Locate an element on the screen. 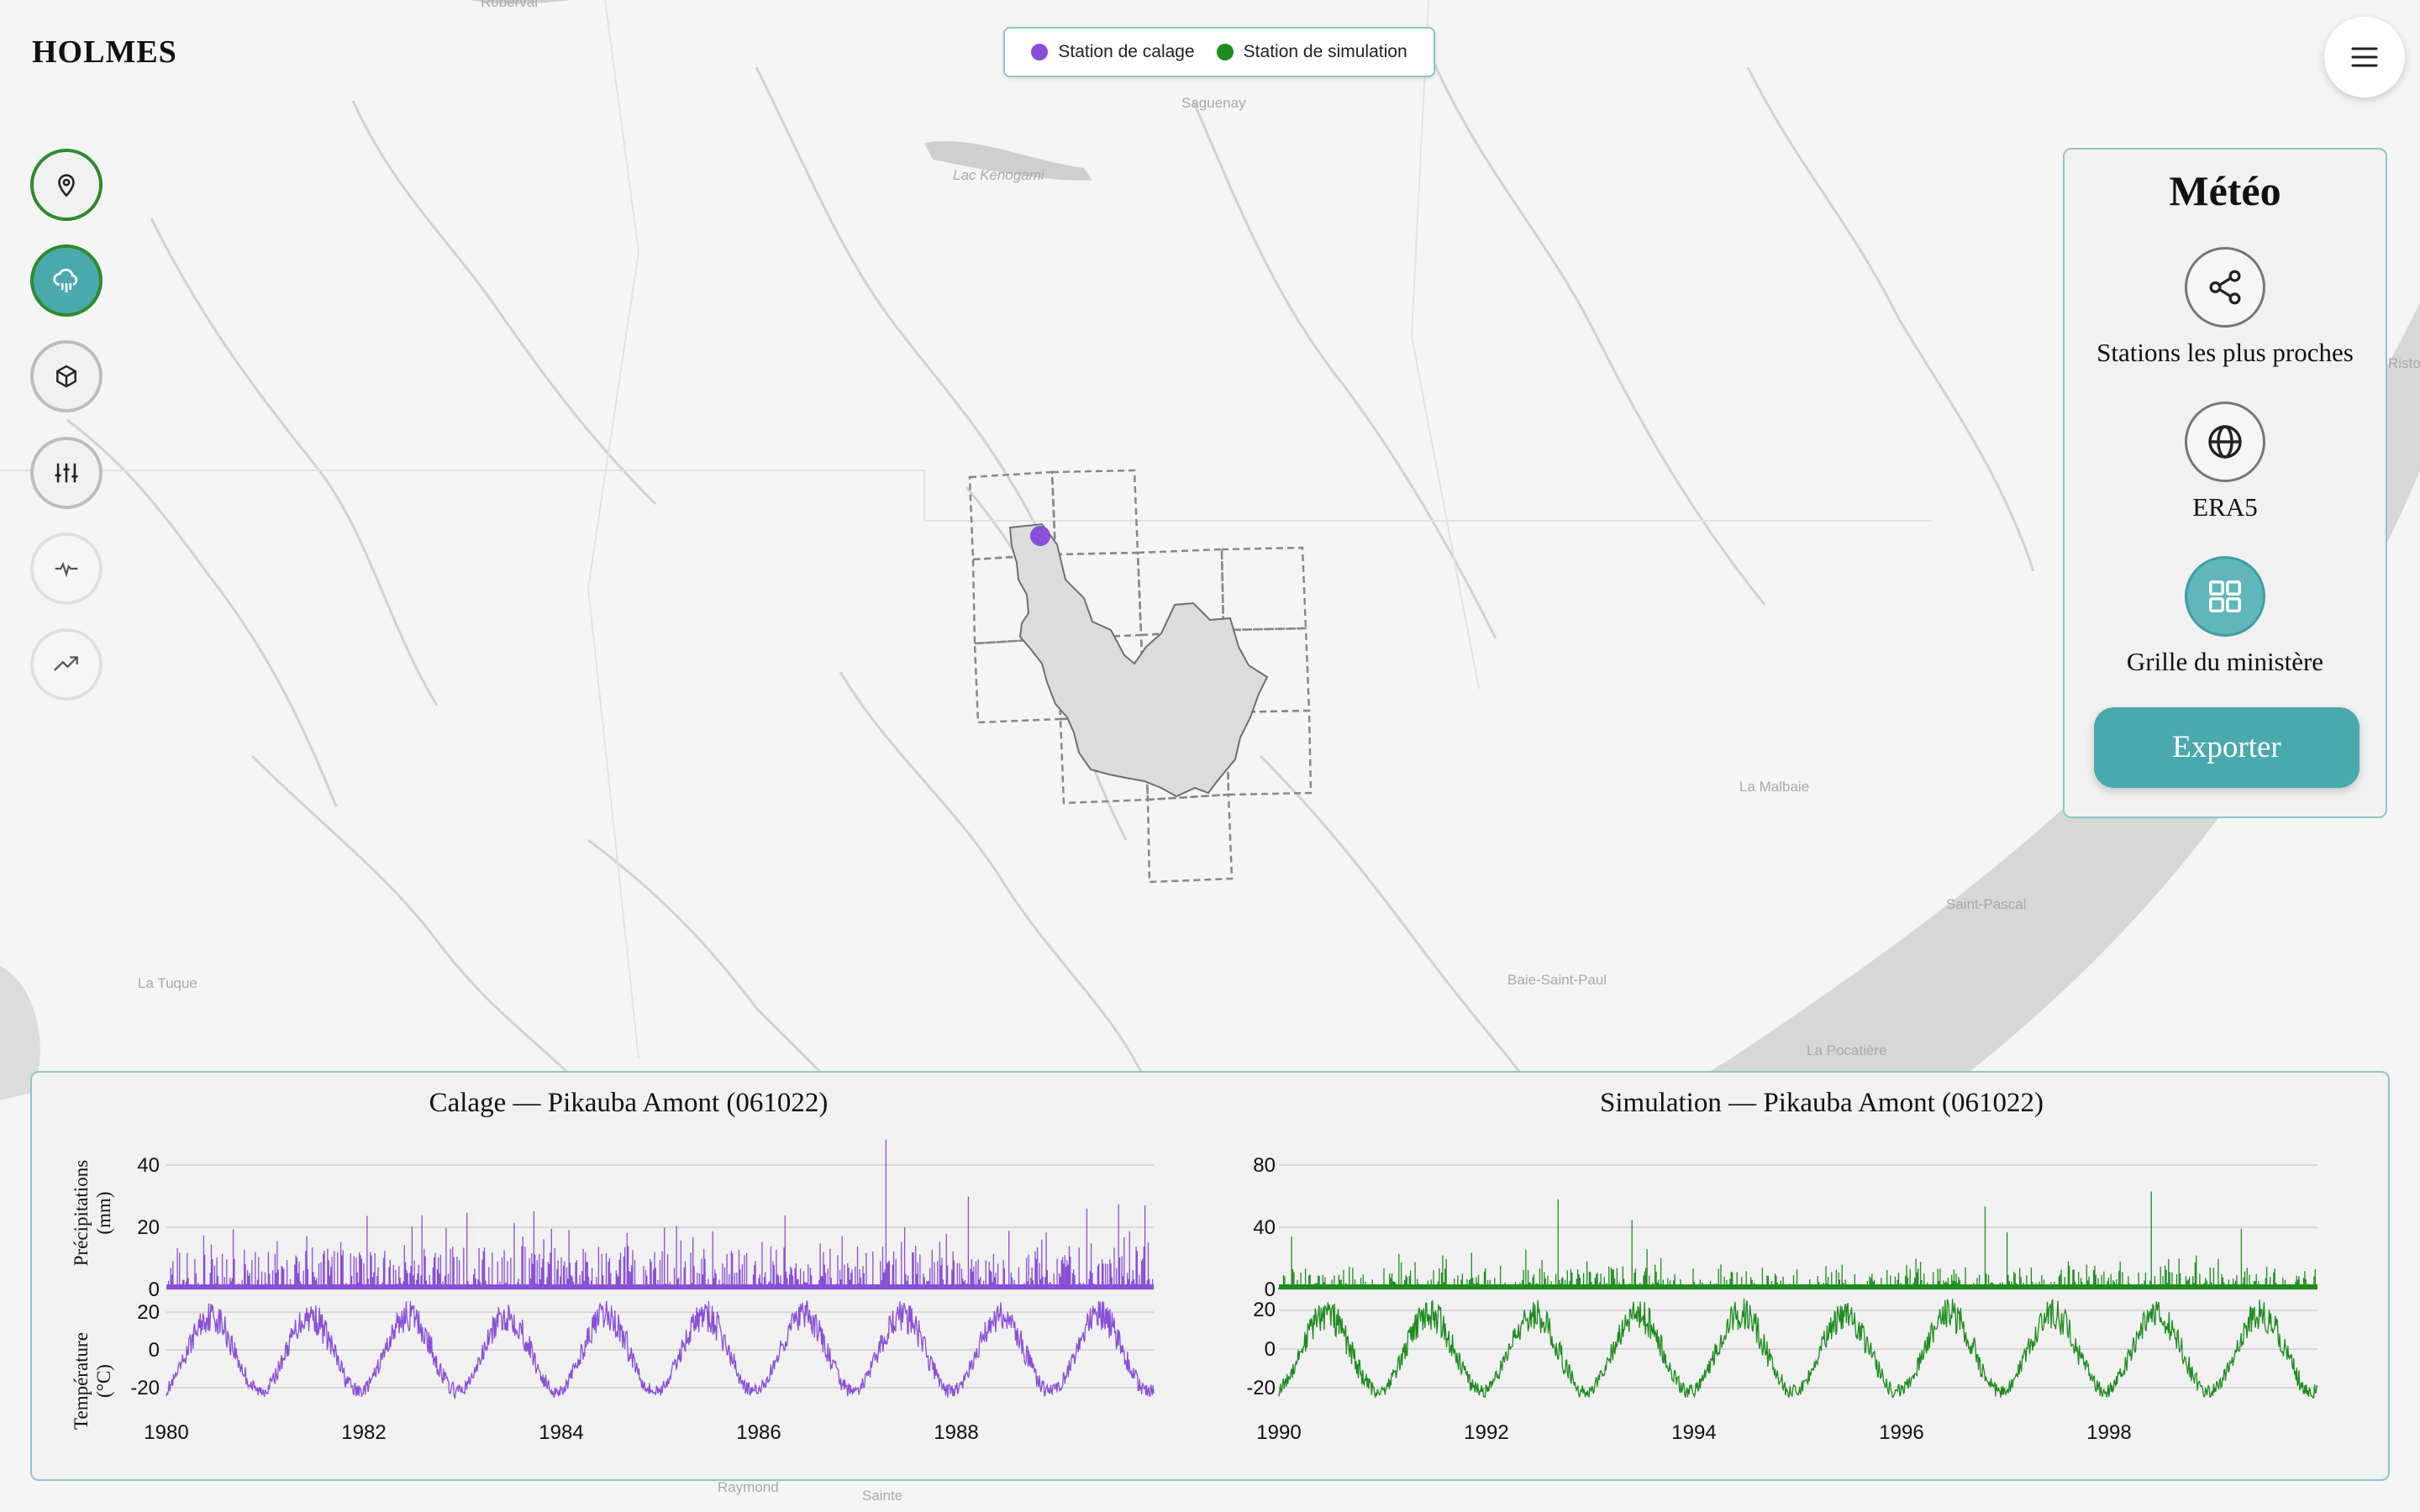 This screenshot has width=2420, height=1512. sim-precip-grid is located at coordinates (1798, 1227).